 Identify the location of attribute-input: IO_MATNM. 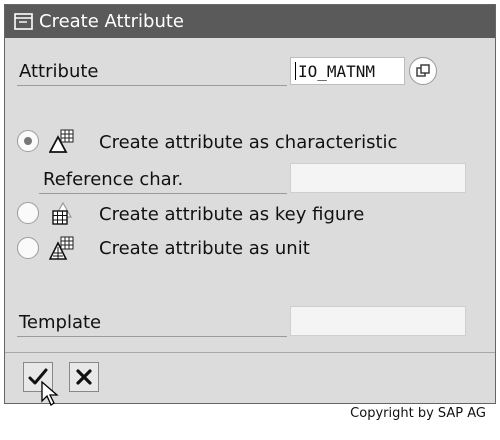
(347, 71).